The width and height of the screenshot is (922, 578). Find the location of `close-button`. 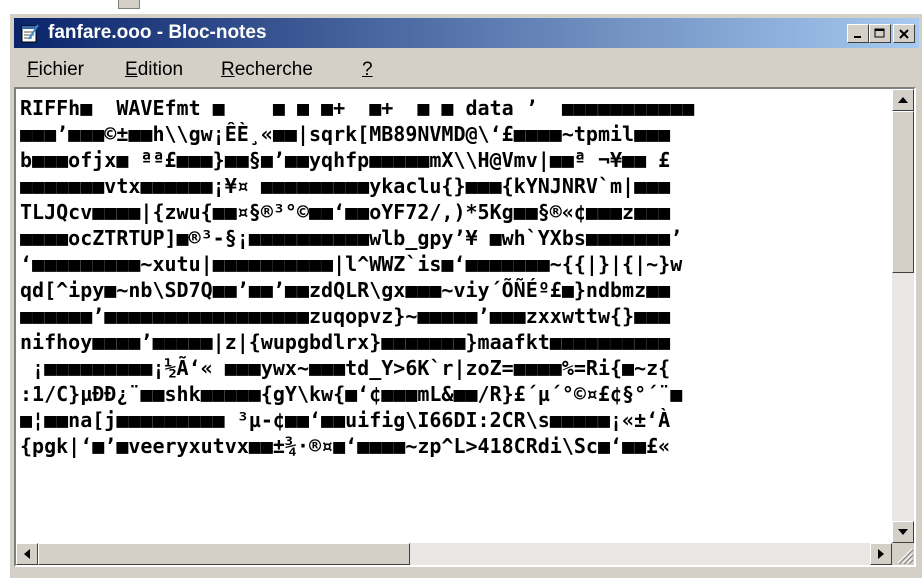

close-button is located at coordinates (904, 33).